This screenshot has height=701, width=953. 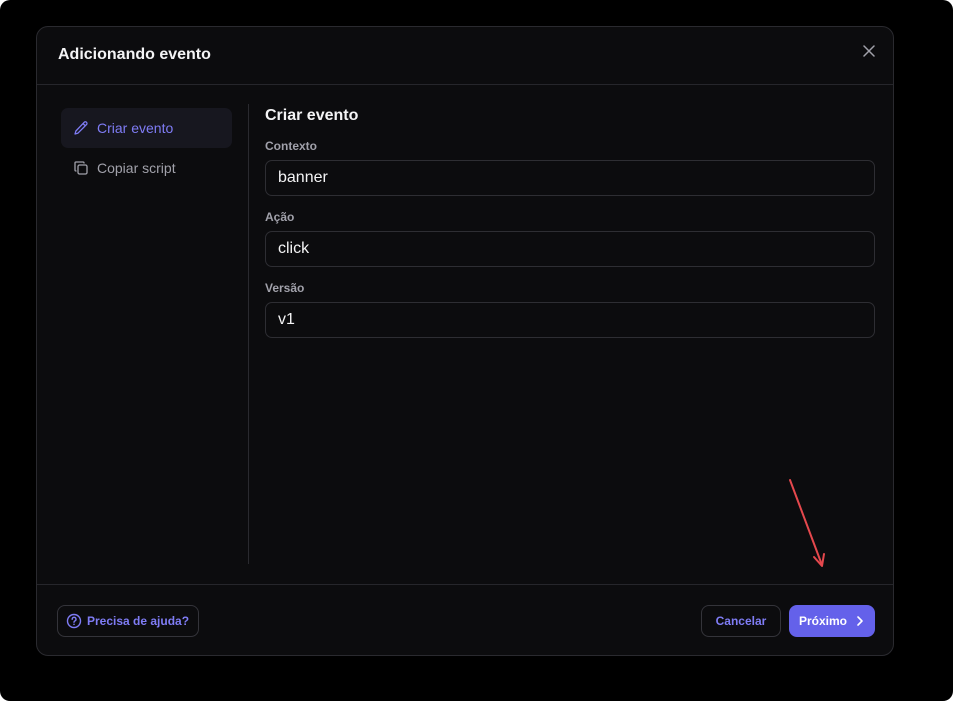 What do you see at coordinates (570, 178) in the screenshot?
I see `context-input` at bounding box center [570, 178].